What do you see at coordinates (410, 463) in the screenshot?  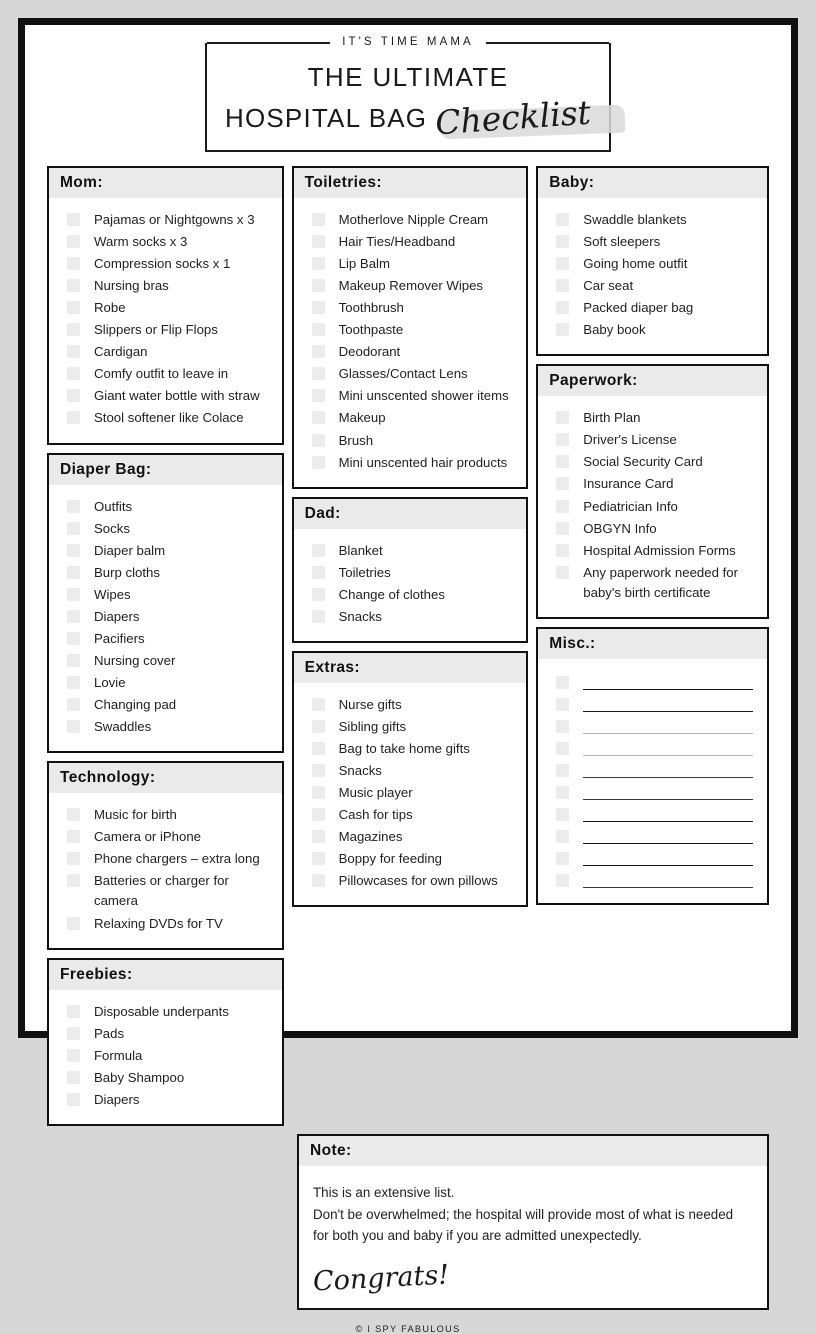 I see `checklist-item: Mini unscented hair products` at bounding box center [410, 463].